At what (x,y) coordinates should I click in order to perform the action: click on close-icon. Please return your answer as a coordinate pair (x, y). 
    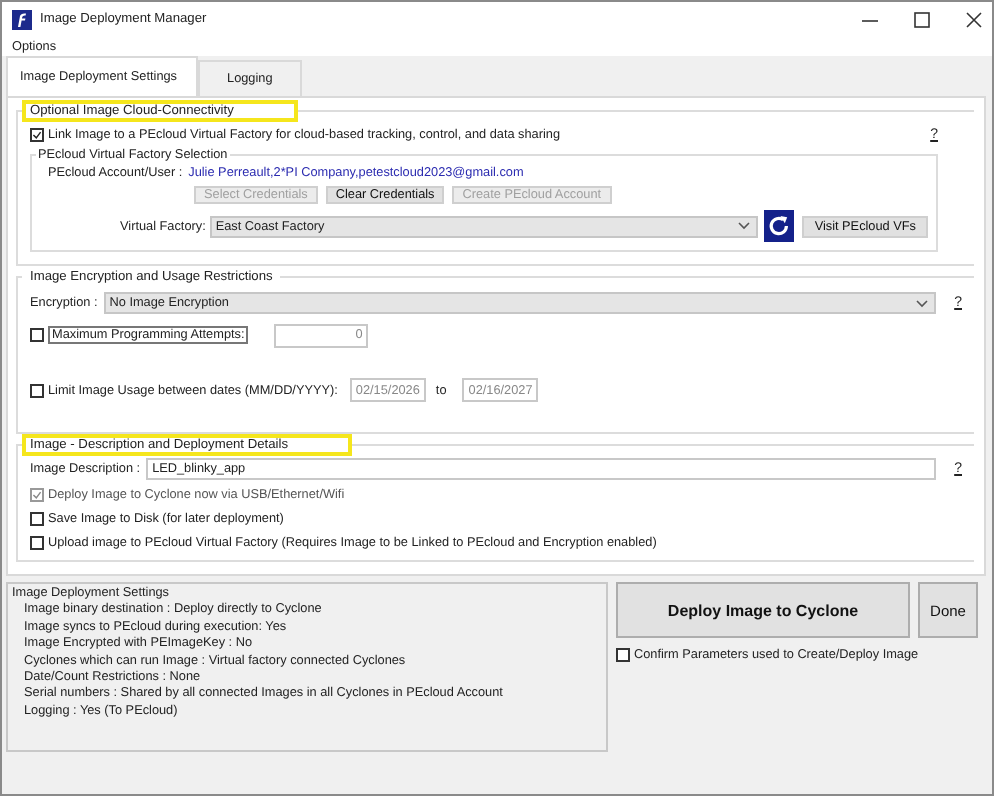
    Looking at the image, I should click on (974, 19).